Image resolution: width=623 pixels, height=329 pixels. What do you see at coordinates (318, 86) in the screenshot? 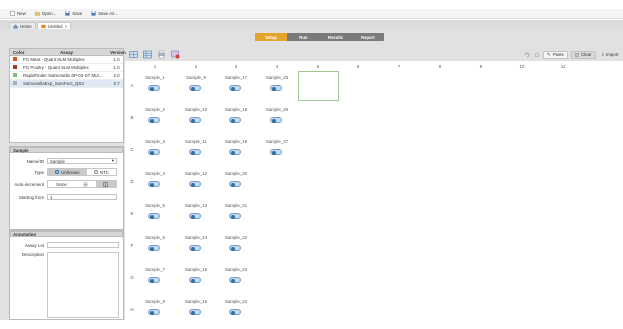
I see `selected-well` at bounding box center [318, 86].